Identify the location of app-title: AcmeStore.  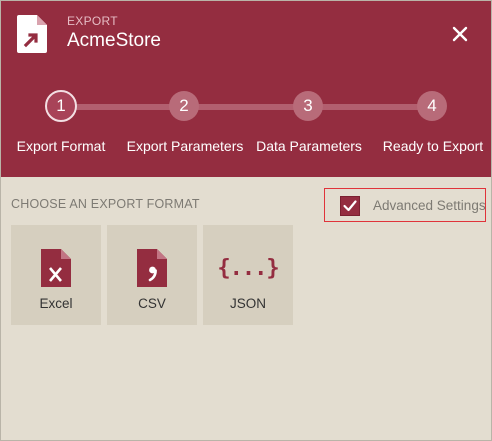
(114, 40).